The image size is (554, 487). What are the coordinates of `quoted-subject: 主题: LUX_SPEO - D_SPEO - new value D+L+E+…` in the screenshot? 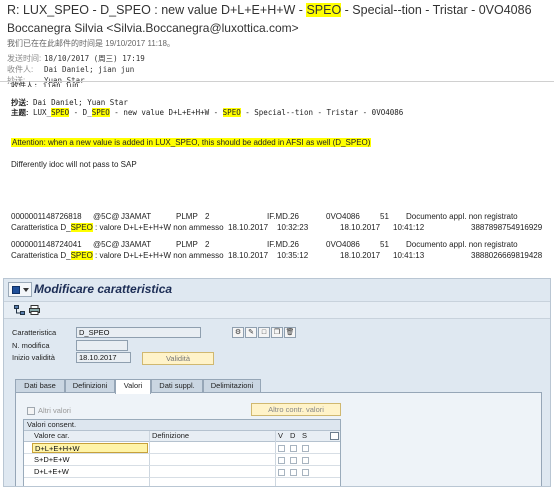 It's located at (207, 112).